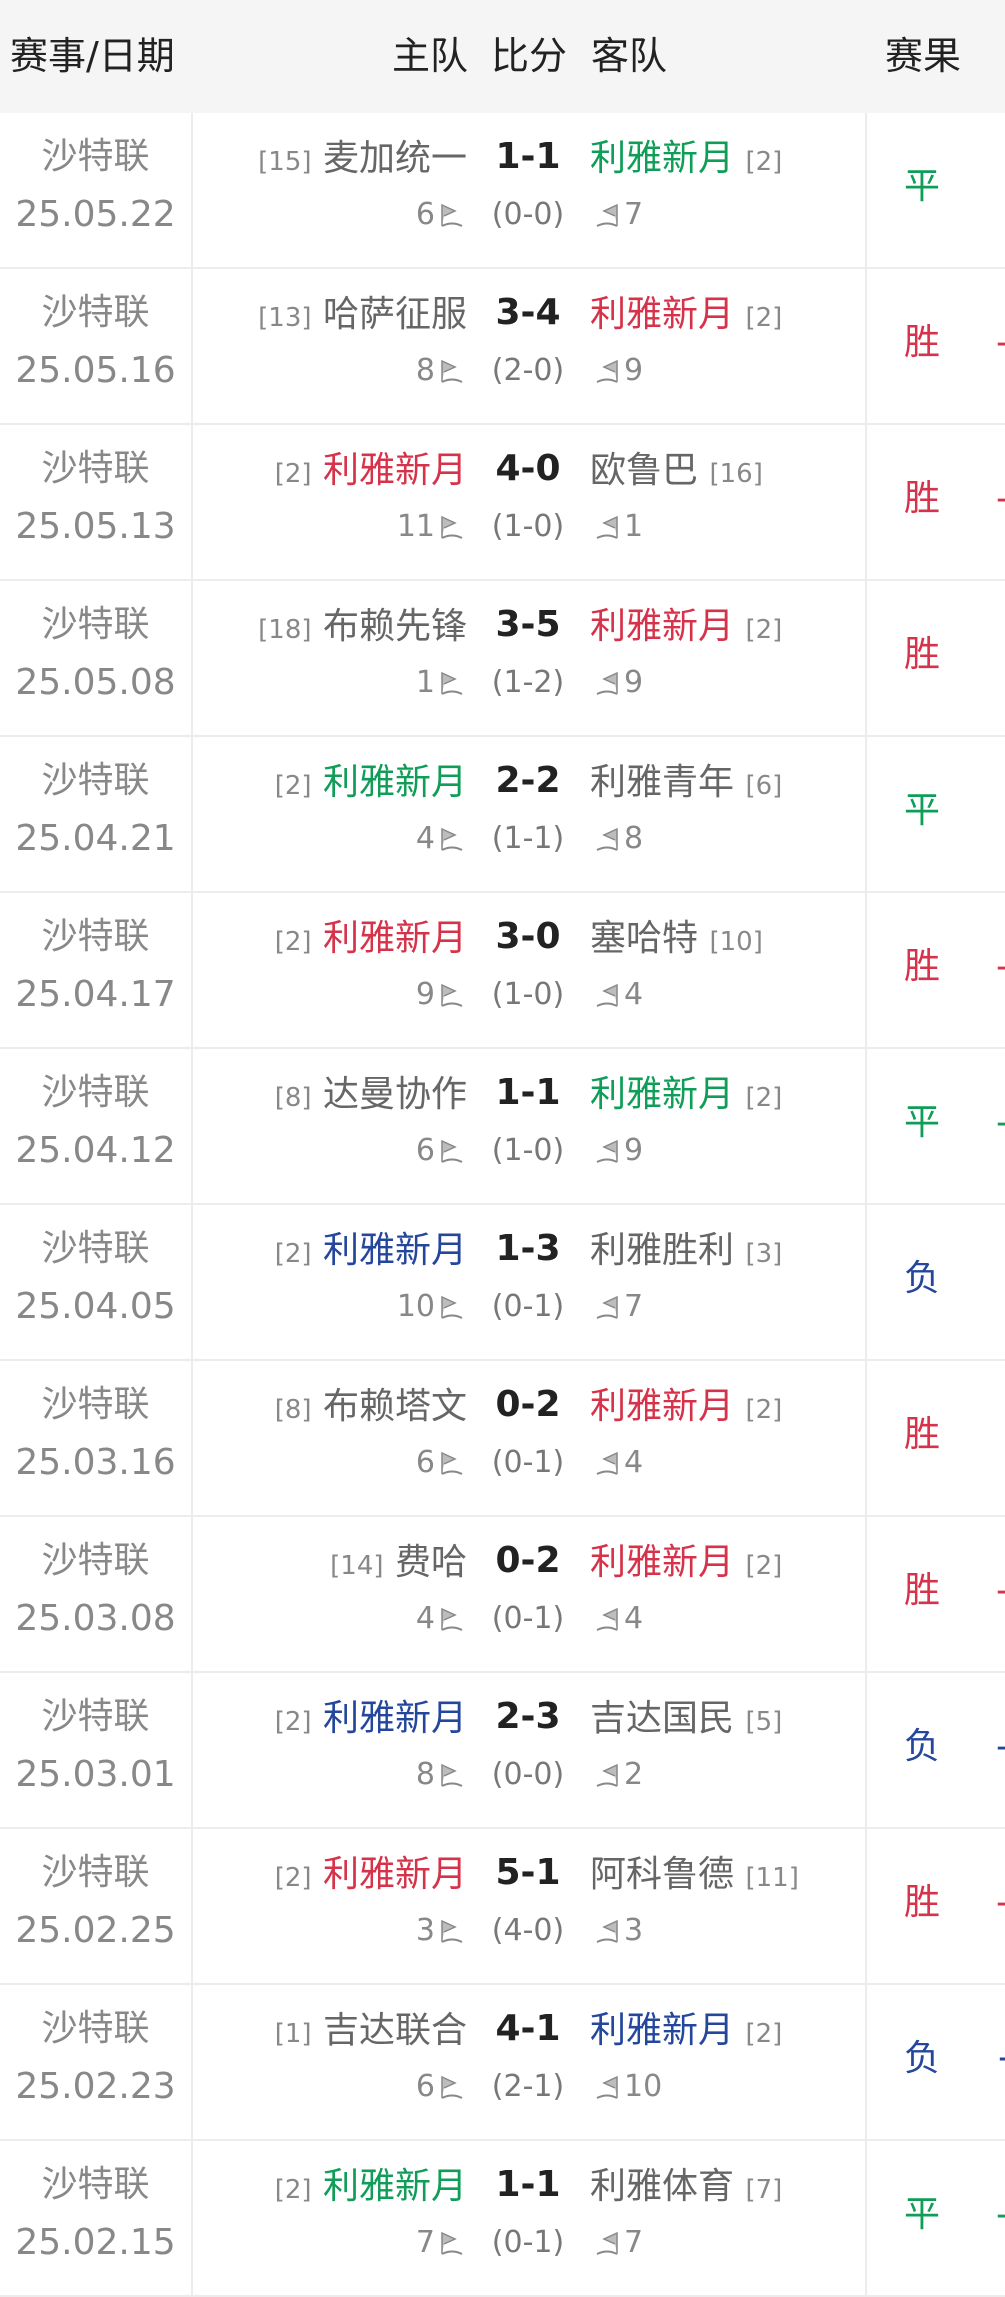  Describe the element at coordinates (644, 470) in the screenshot. I see `away-team-name: 欧鲁巴` at that location.